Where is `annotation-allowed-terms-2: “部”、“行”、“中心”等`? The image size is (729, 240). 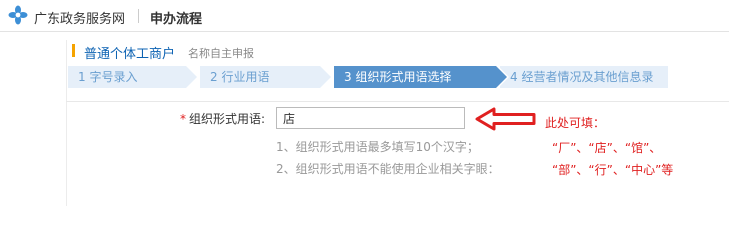 annotation-allowed-terms-2: “部”、“行”、“中心”等 is located at coordinates (613, 170).